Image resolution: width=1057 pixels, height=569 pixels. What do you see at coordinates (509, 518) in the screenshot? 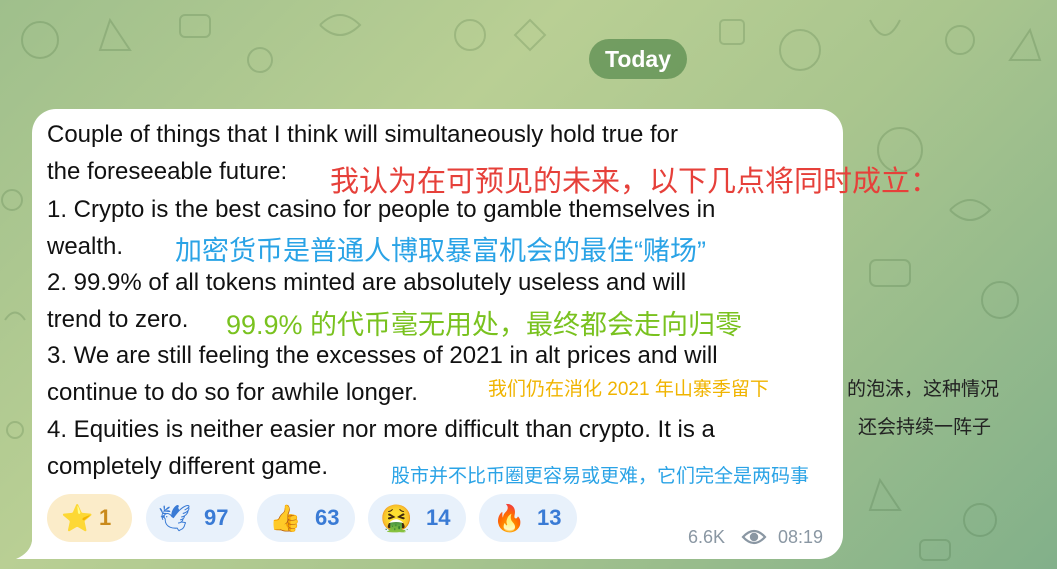
I see `fire-icon: 🔥` at bounding box center [509, 518].